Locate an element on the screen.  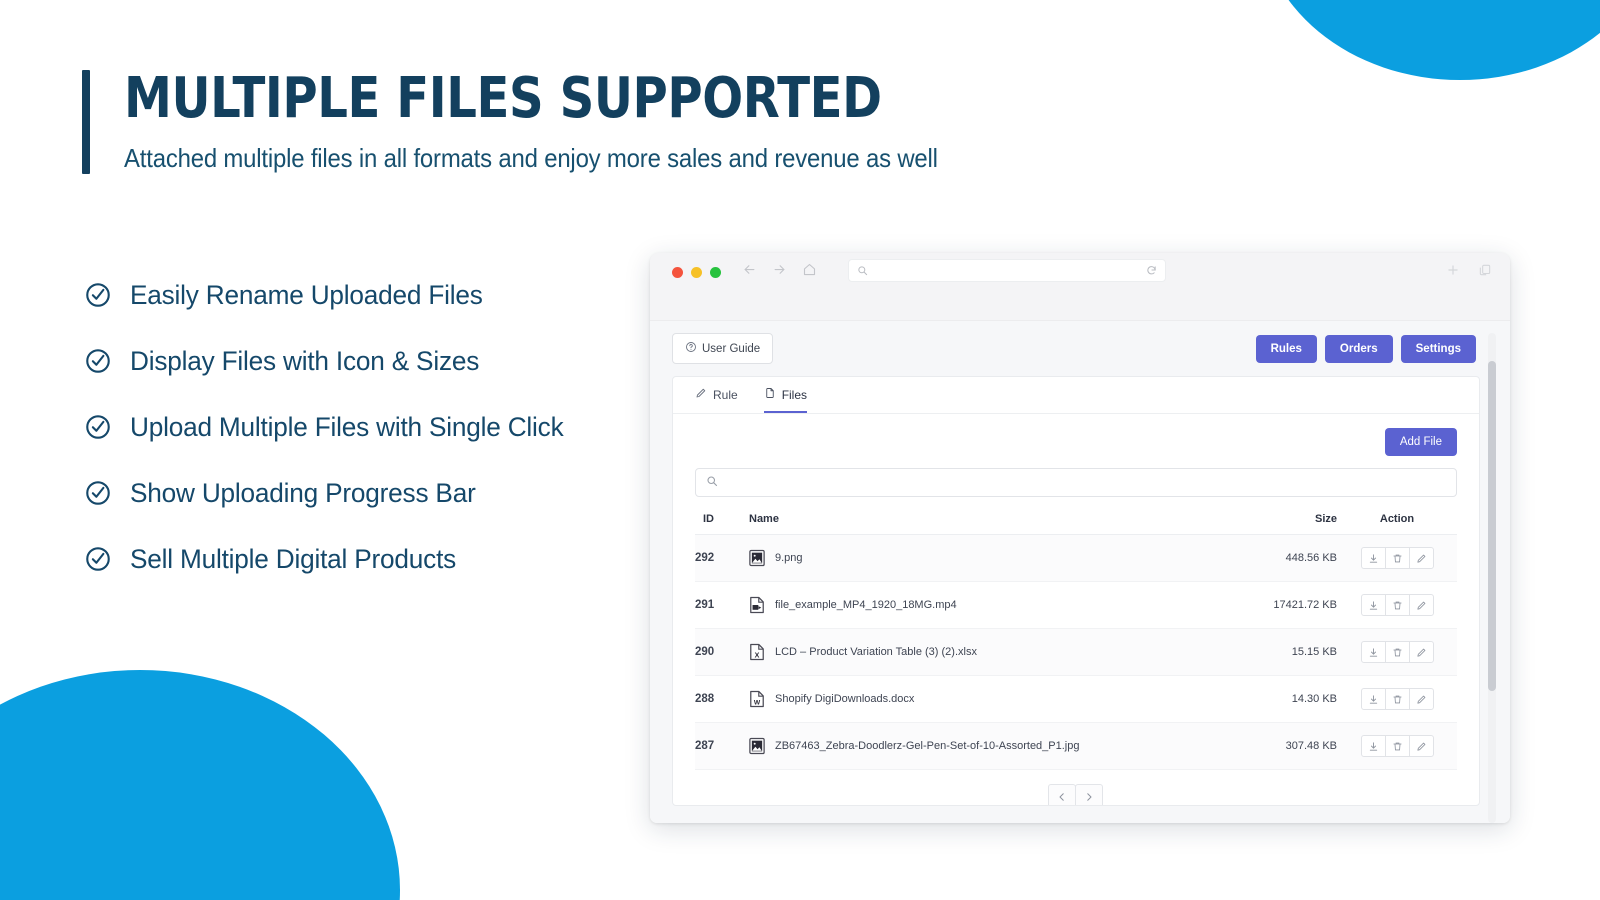
scrollbar-thumb is located at coordinates (1492, 526).